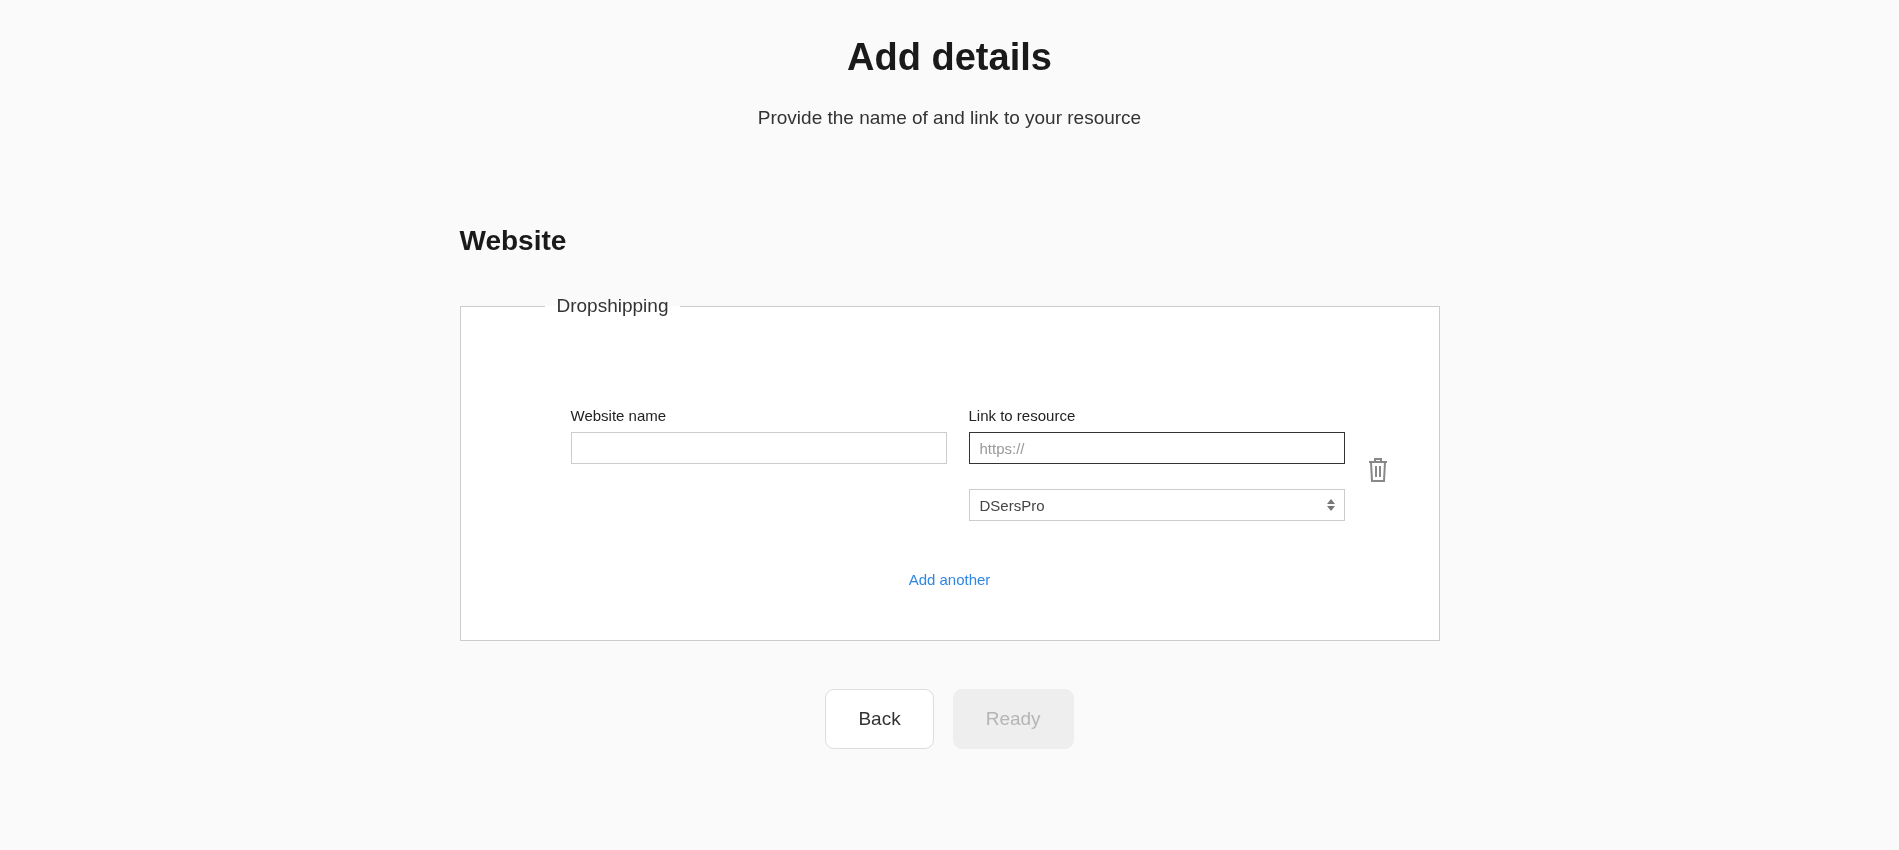  Describe the element at coordinates (619, 415) in the screenshot. I see `field-label: Website name` at that location.